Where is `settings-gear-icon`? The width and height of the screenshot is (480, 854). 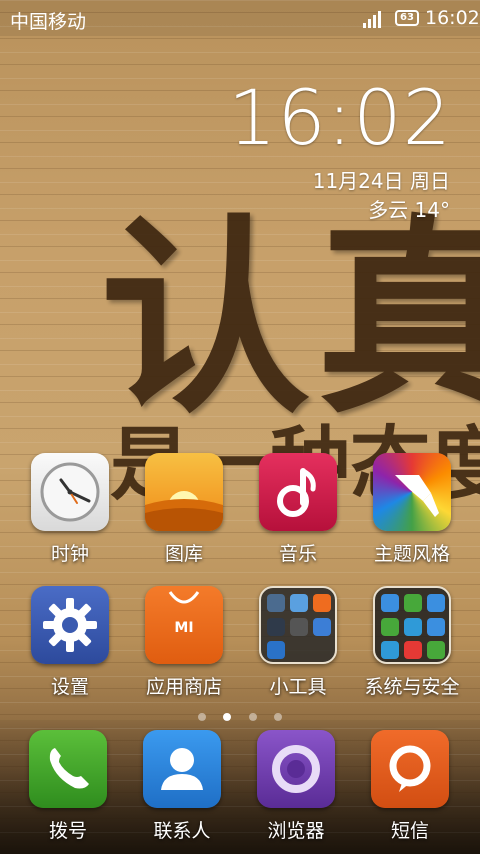
settings-gear-icon is located at coordinates (70, 625).